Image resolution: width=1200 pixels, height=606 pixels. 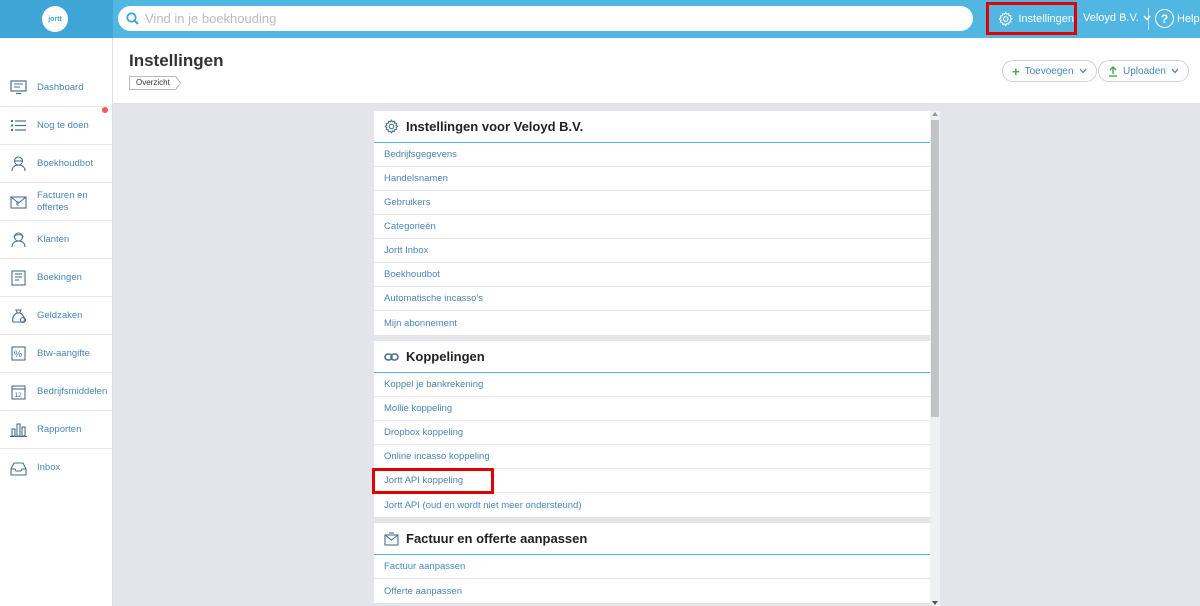 I want to click on top-bar: jortt Instellingen Veloyd B.V. ? Help, so click(x=600, y=19).